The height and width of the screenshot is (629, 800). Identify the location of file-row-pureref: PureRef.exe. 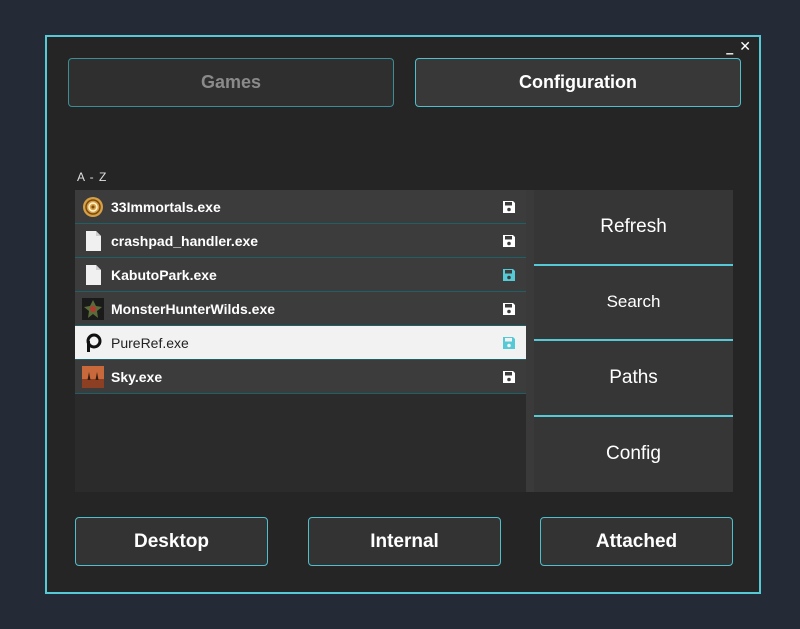
(300, 343).